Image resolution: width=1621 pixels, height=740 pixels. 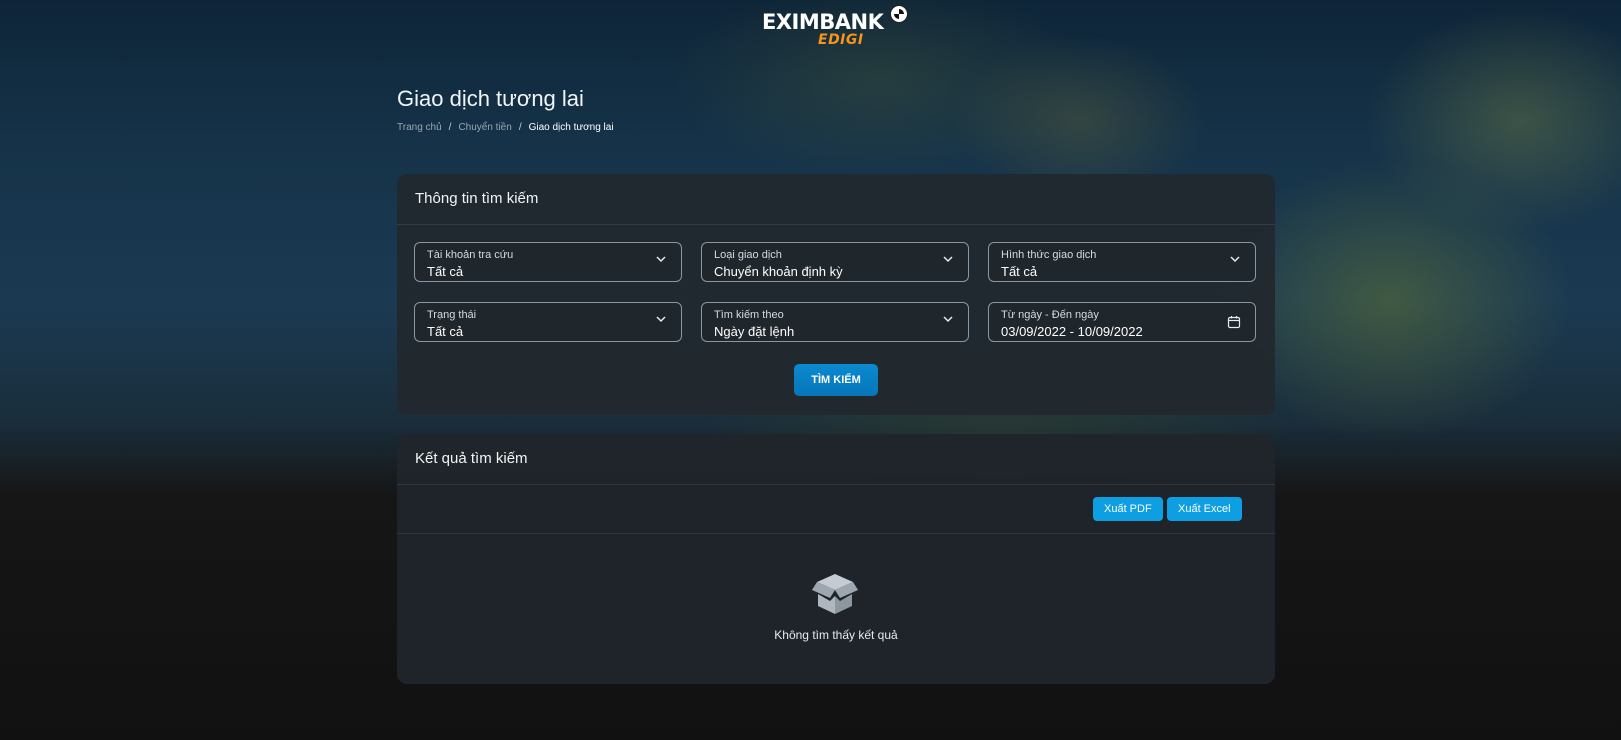 I want to click on transaction-type-select: Loại giao dịch Chuyển khoản định kỳ, so click(x=835, y=262).